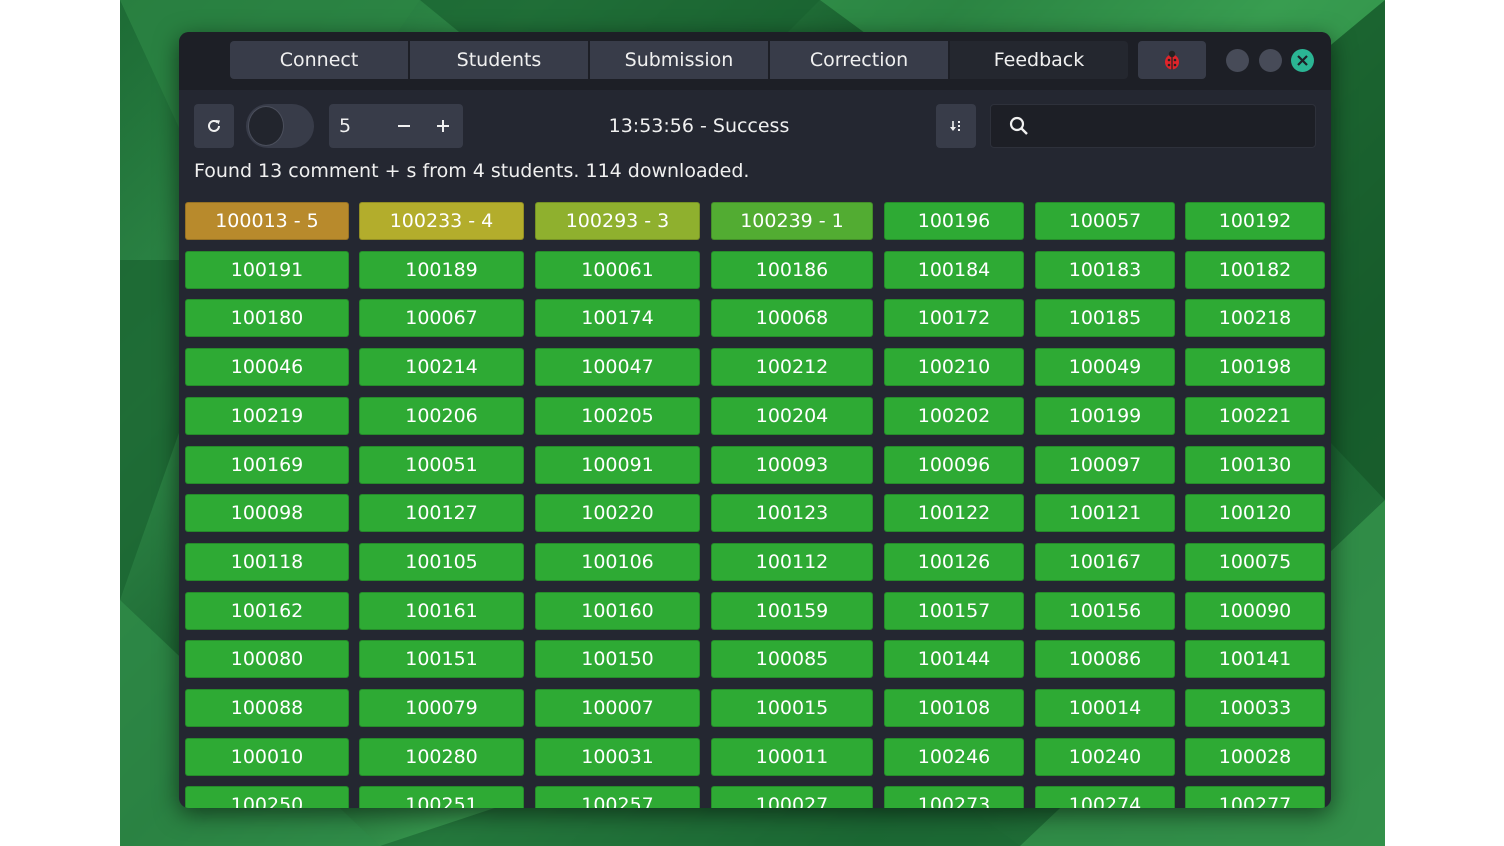  Describe the element at coordinates (267, 708) in the screenshot. I see `student-button: 100088` at that location.